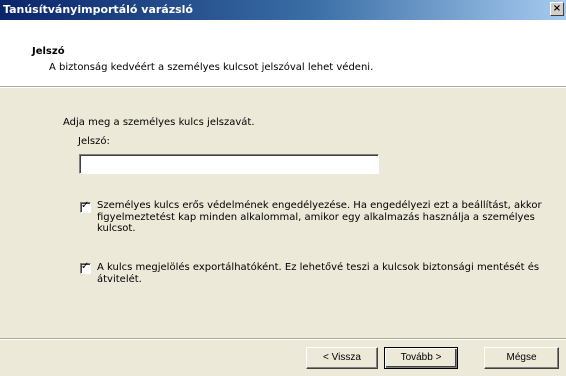 The width and height of the screenshot is (566, 376). I want to click on page-title: Jelszó, so click(48, 51).